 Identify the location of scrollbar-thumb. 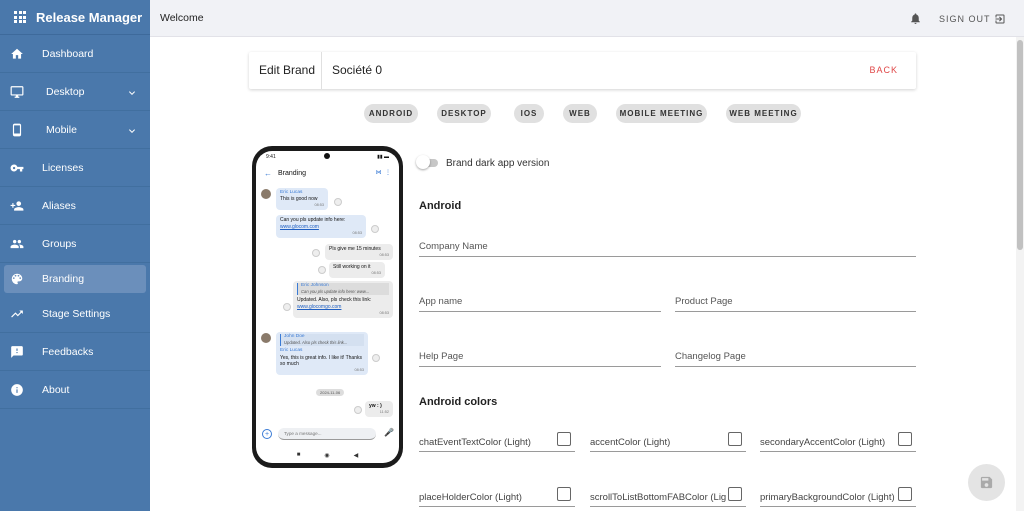
(1020, 145).